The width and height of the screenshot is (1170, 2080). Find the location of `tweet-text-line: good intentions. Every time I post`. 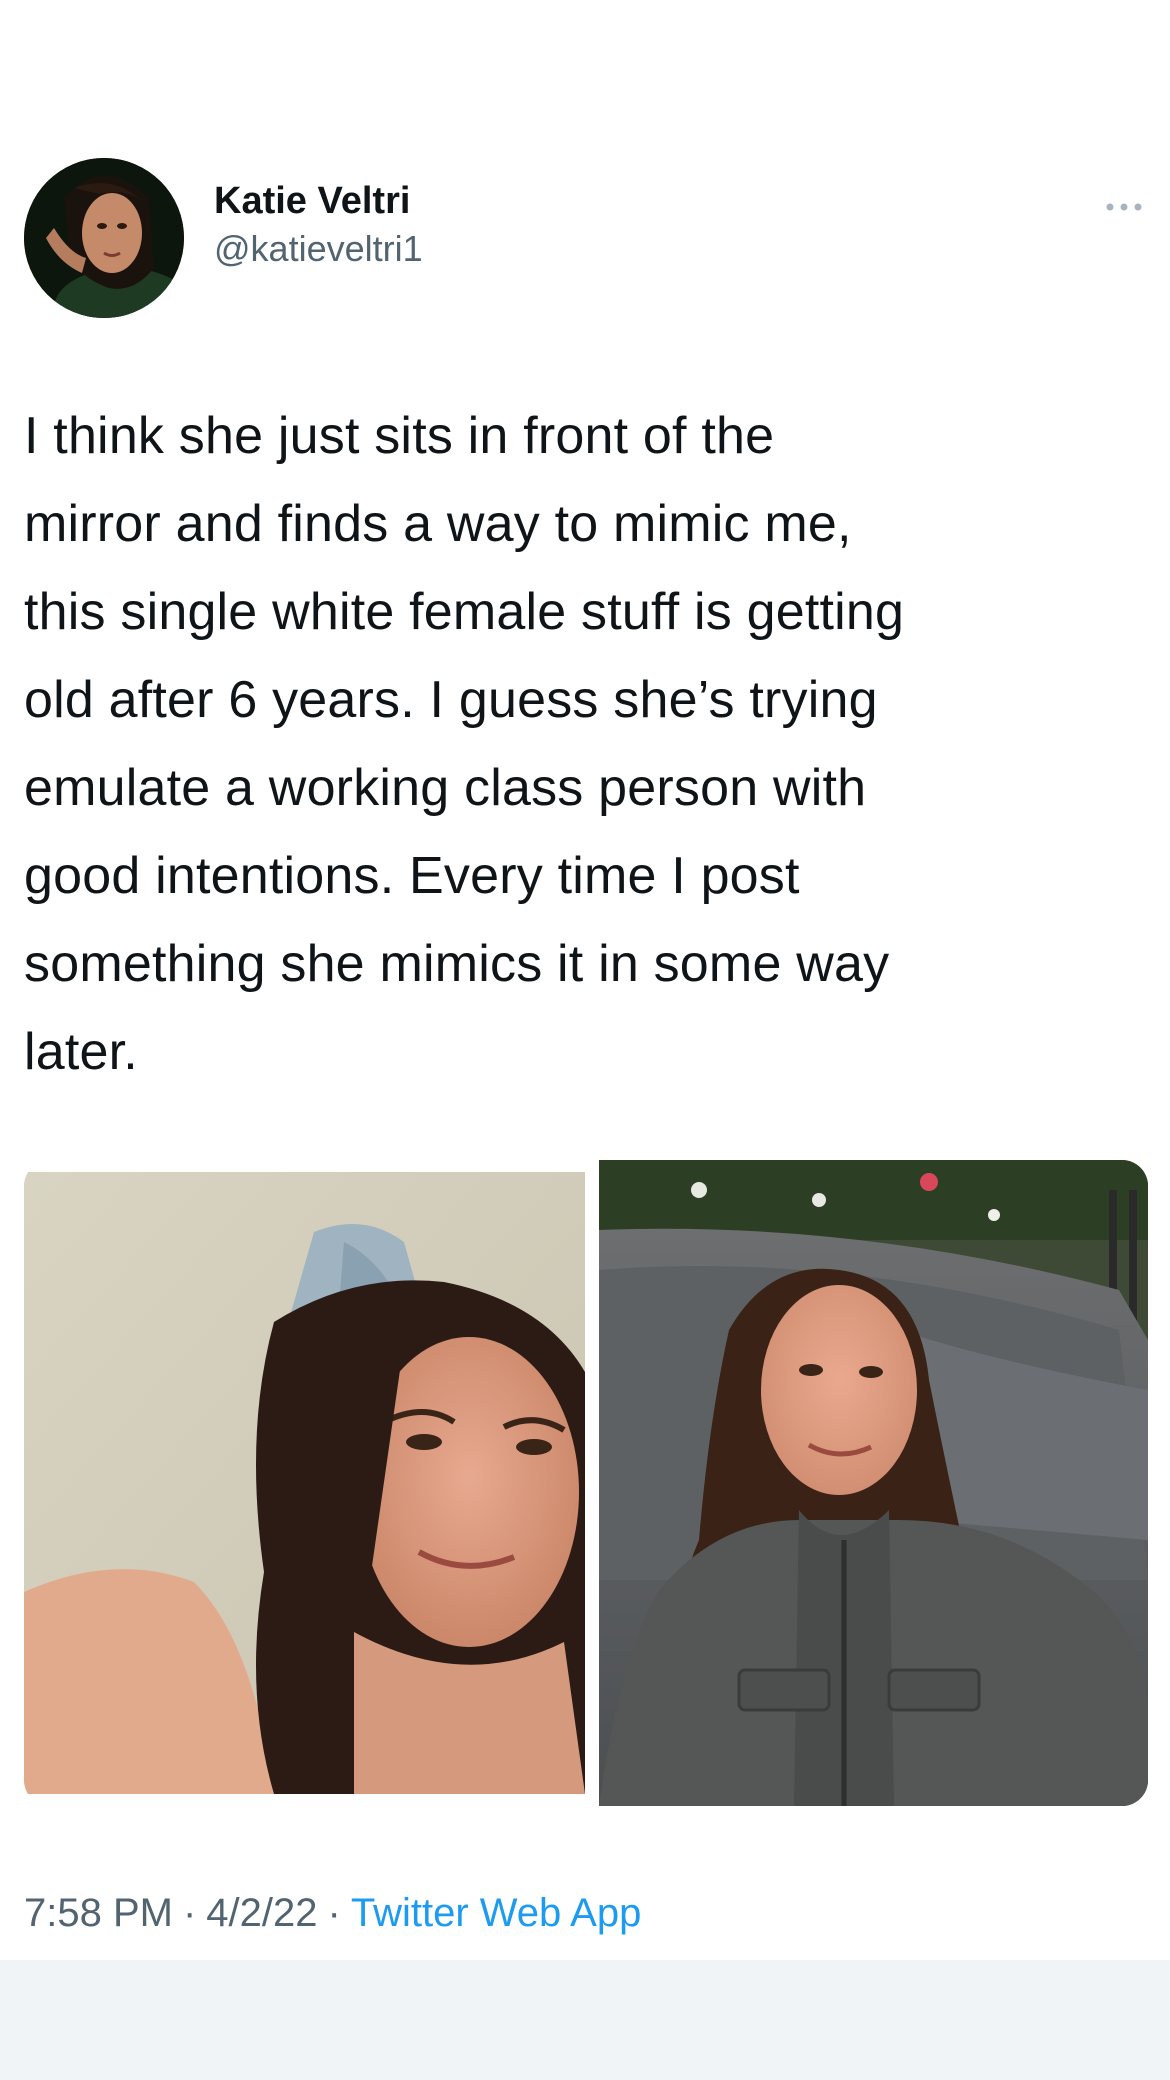

tweet-text-line: good intentions. Every time I post is located at coordinates (412, 876).